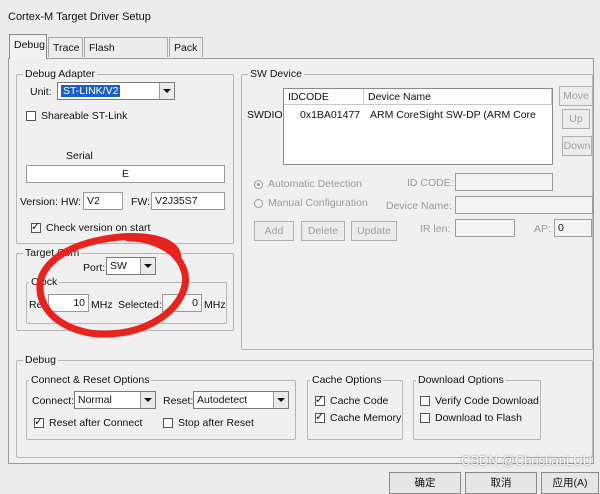 This screenshot has height=494, width=600. What do you see at coordinates (28, 46) in the screenshot?
I see `tab-debug: Debug` at bounding box center [28, 46].